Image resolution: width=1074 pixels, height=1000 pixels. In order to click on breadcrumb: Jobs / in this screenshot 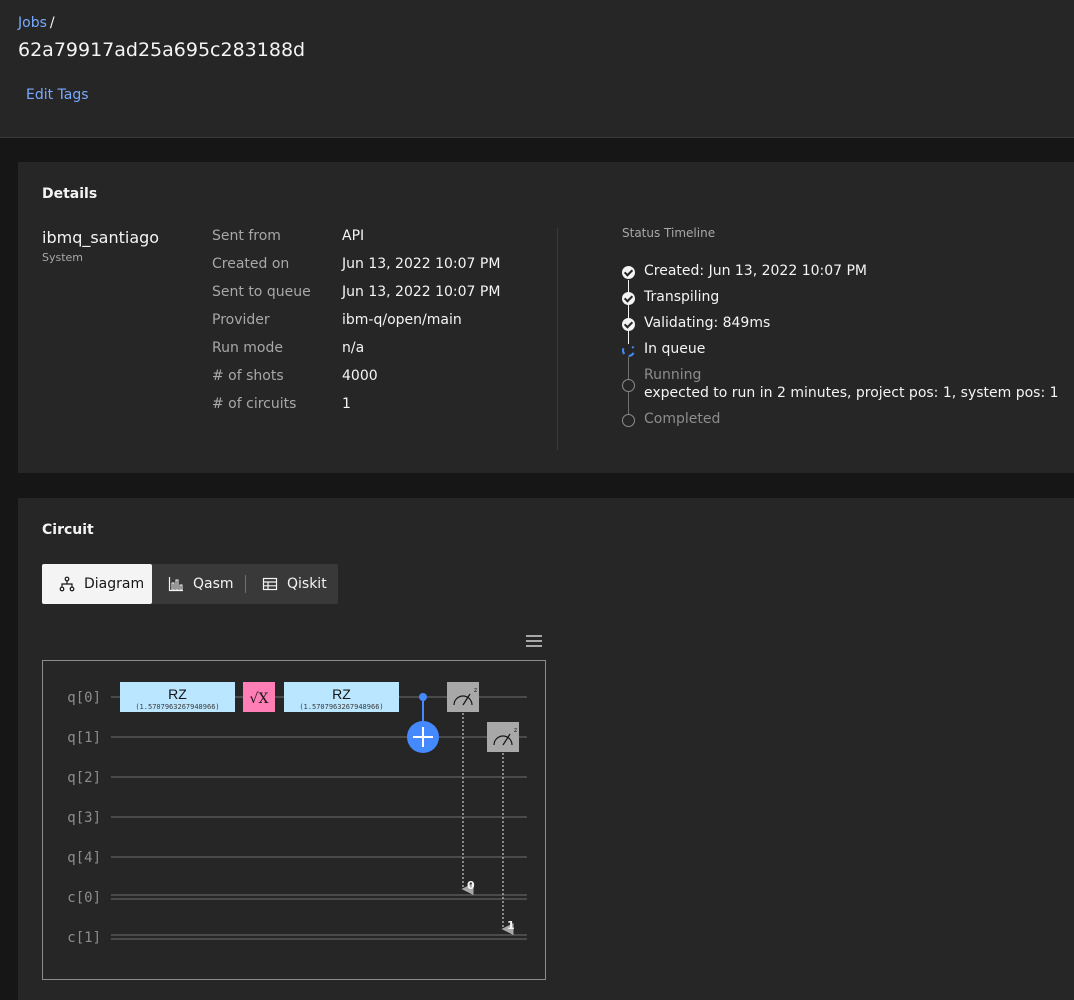, I will do `click(36, 23)`.